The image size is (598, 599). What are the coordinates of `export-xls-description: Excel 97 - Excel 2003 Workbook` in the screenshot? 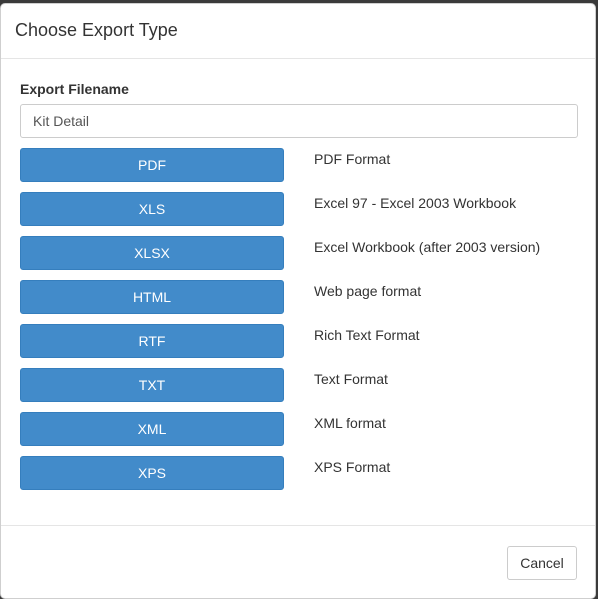 It's located at (415, 203).